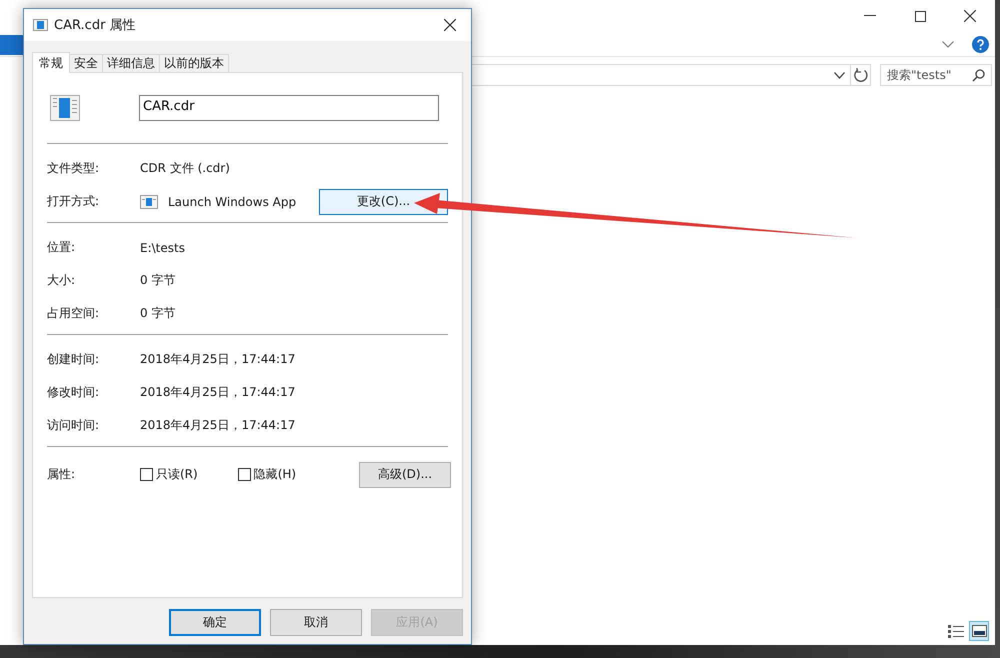 Image resolution: width=1000 pixels, height=658 pixels. What do you see at coordinates (185, 168) in the screenshot?
I see `field-value: CDR 文件 (.cdr)` at bounding box center [185, 168].